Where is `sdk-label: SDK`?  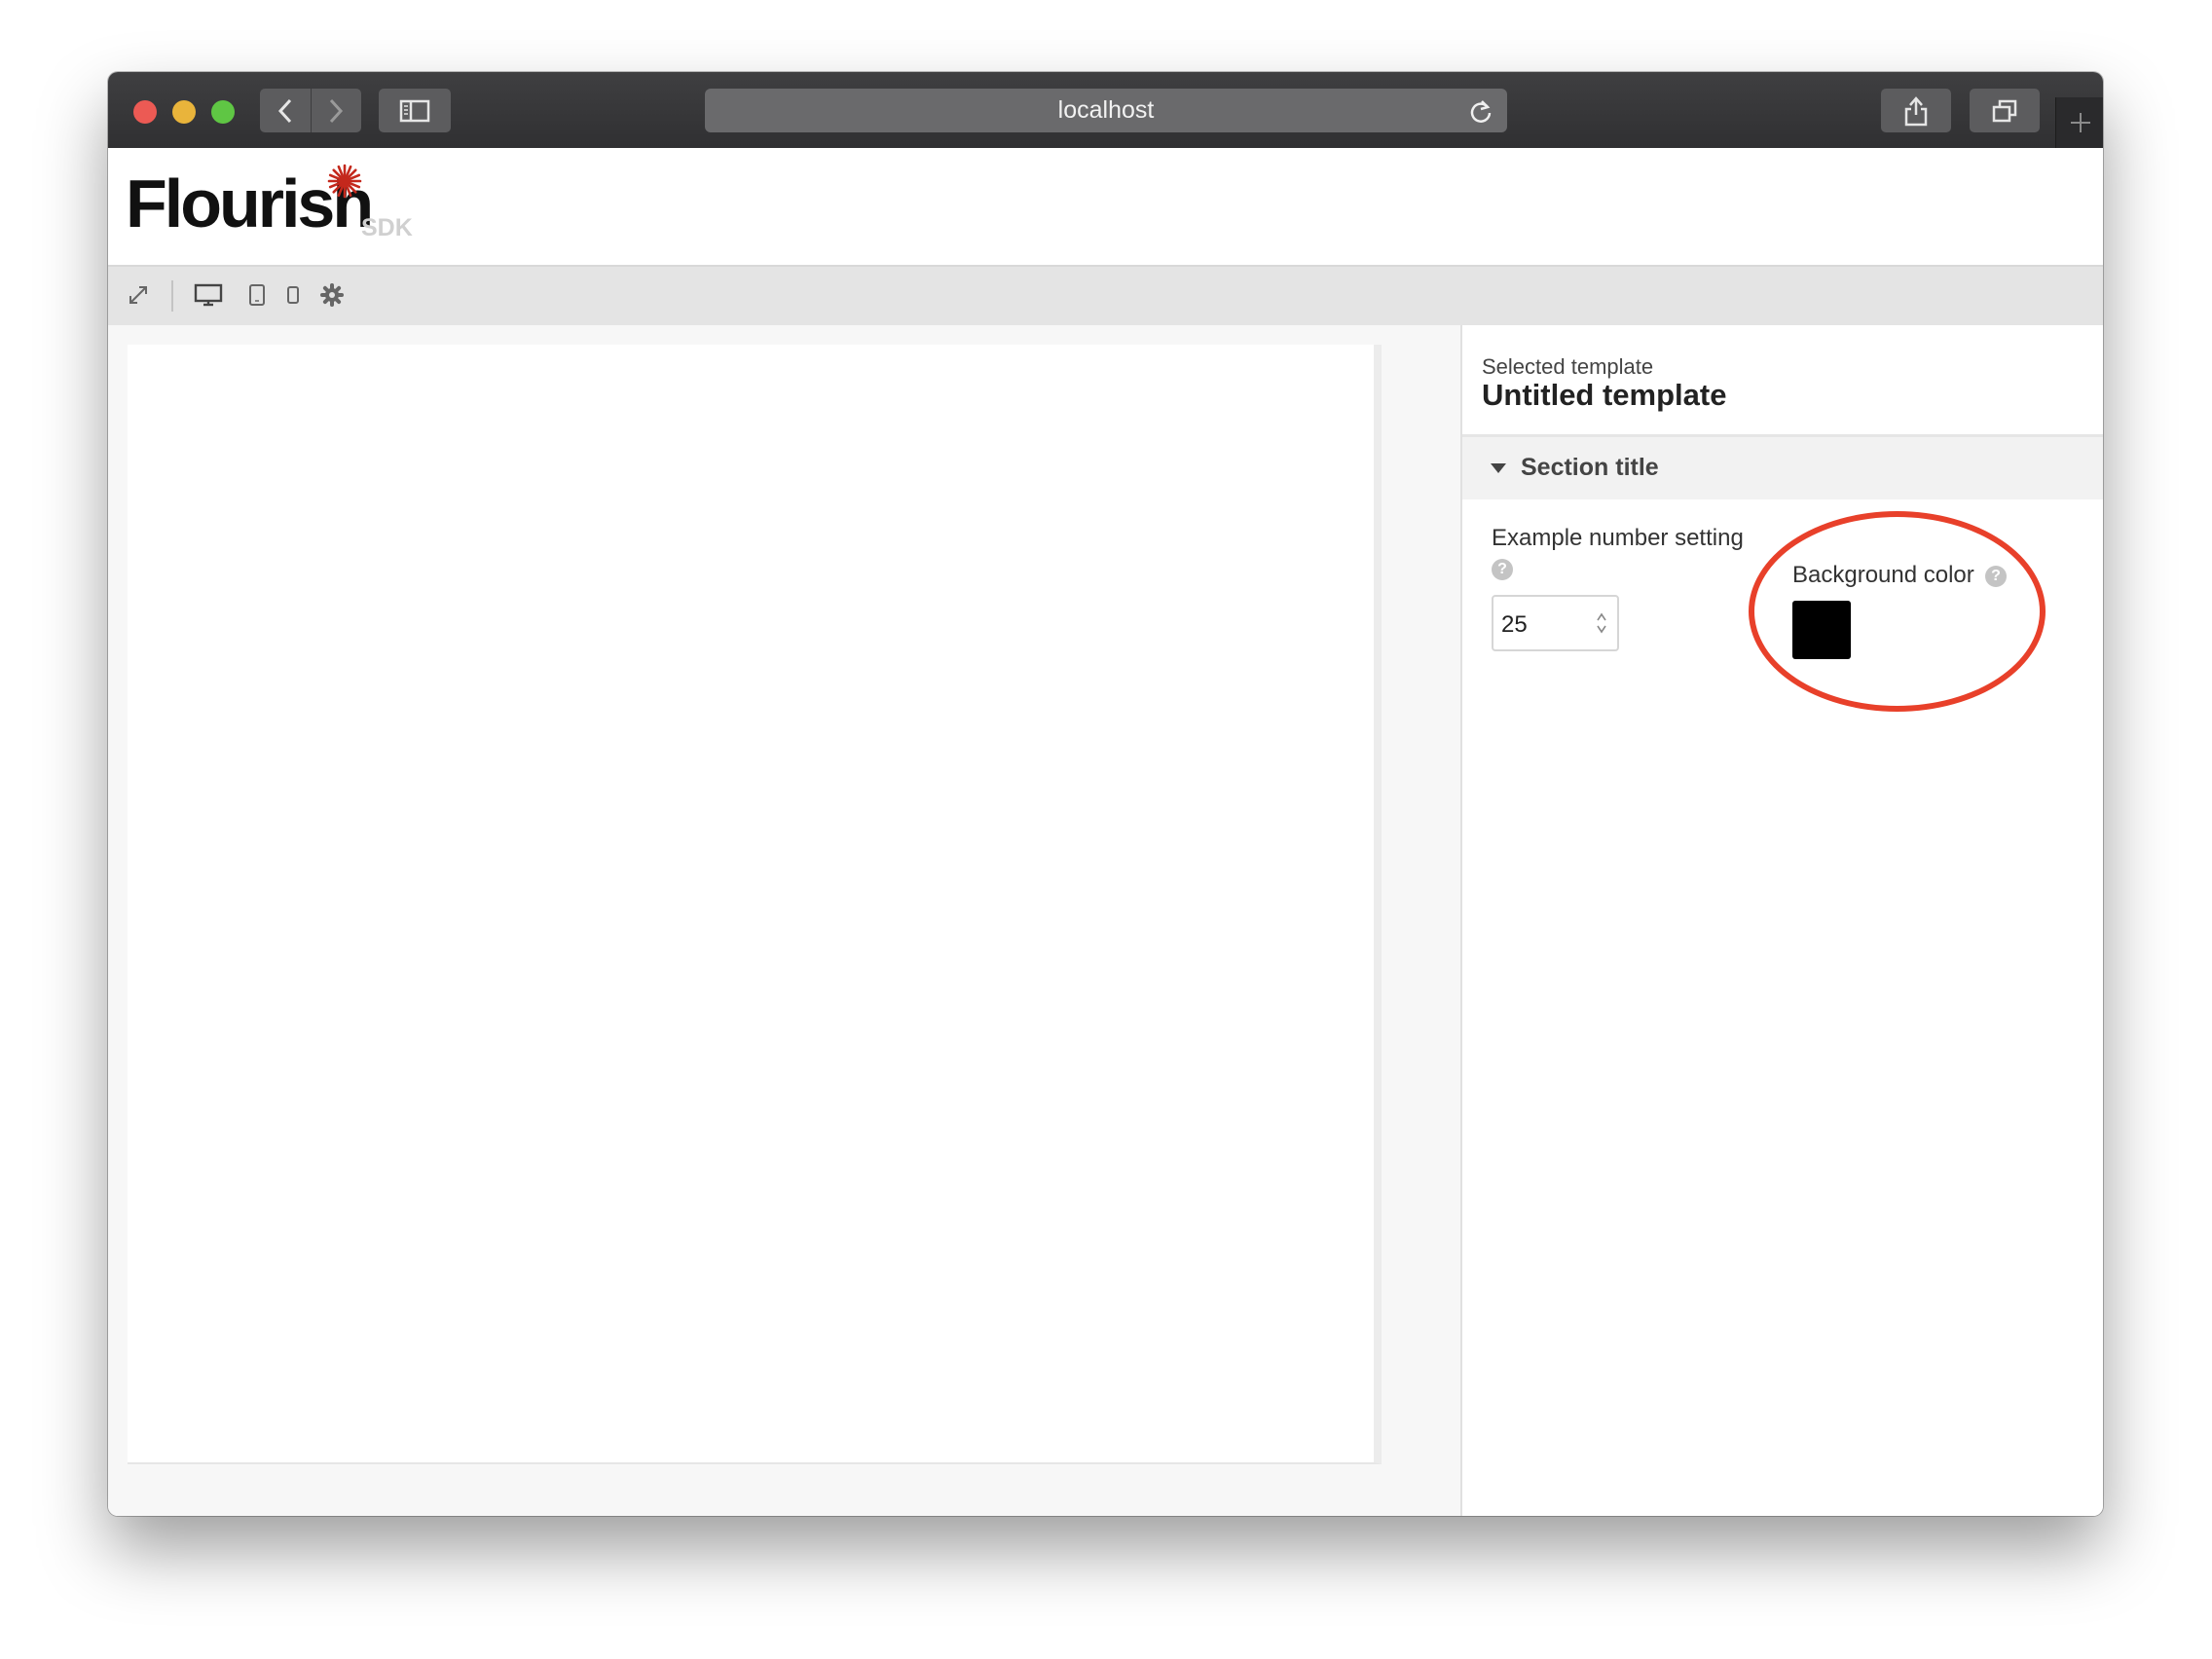 sdk-label: SDK is located at coordinates (387, 227).